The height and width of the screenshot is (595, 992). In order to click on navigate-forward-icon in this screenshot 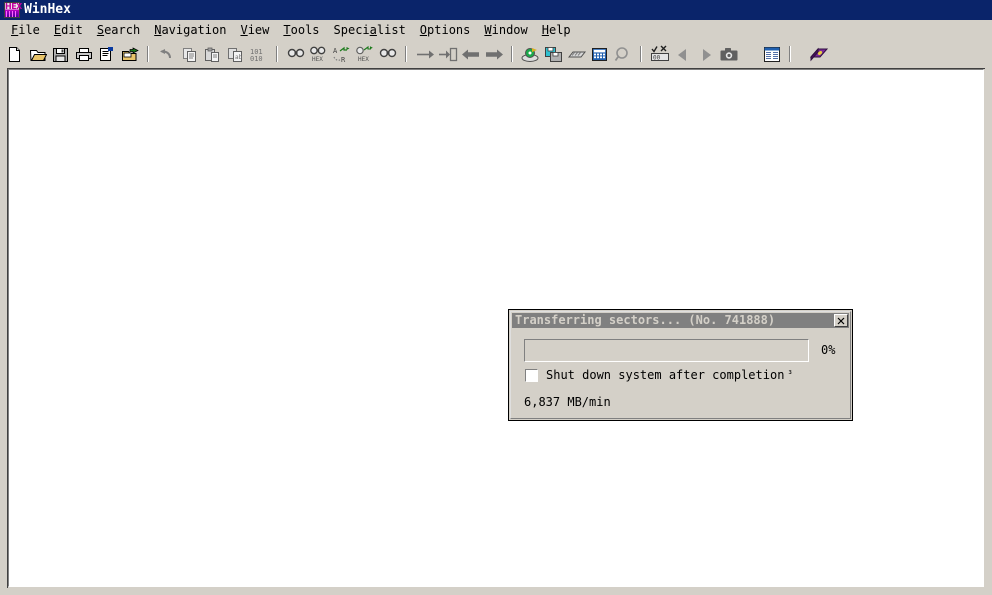, I will do `click(493, 54)`.